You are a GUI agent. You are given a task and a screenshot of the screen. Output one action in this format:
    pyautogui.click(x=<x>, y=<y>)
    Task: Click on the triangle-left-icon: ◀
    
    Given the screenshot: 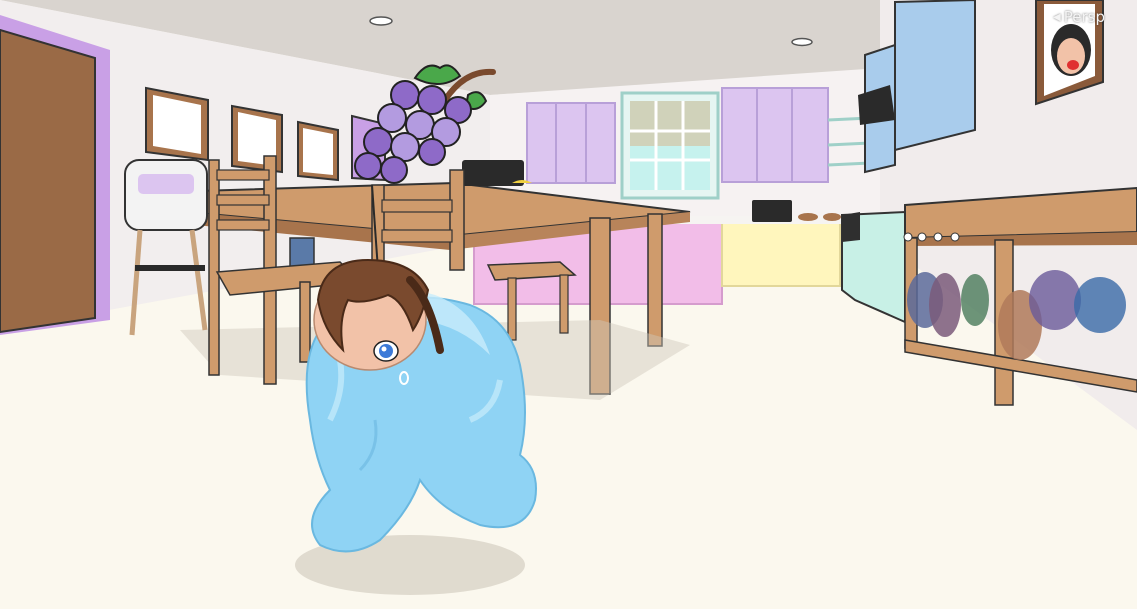 What is the action you would take?
    pyautogui.click(x=1057, y=17)
    